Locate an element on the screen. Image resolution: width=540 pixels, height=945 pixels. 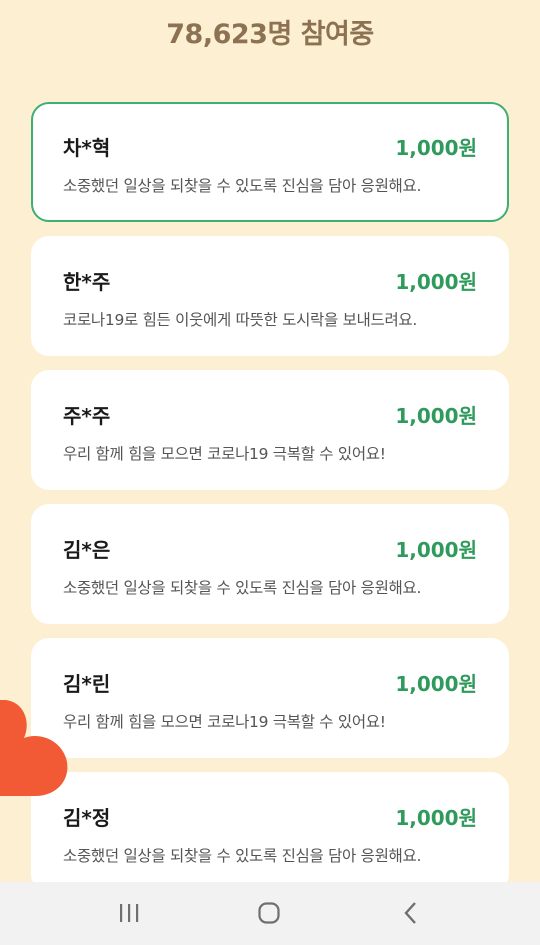
cheer-card-name: 김*린 is located at coordinates (87, 684).